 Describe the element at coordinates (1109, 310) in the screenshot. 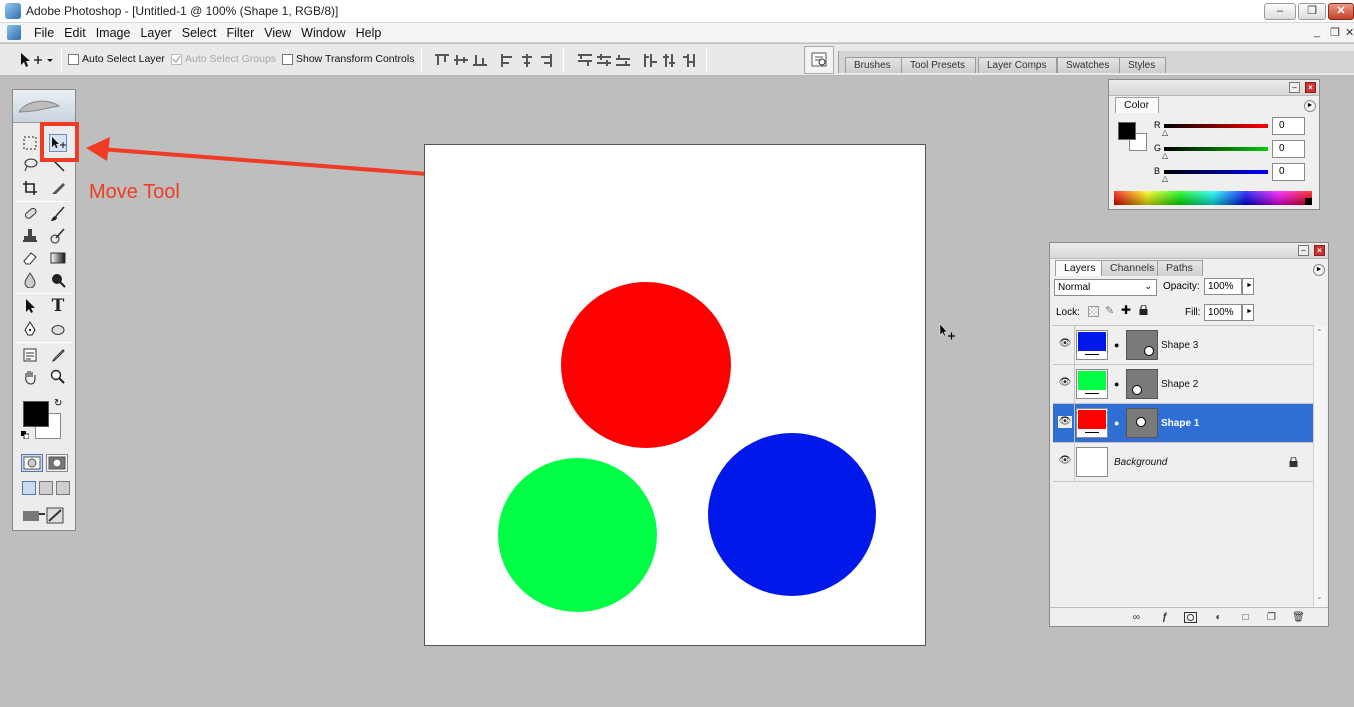

I see `lock-image-pixels-icon: ✎` at that location.